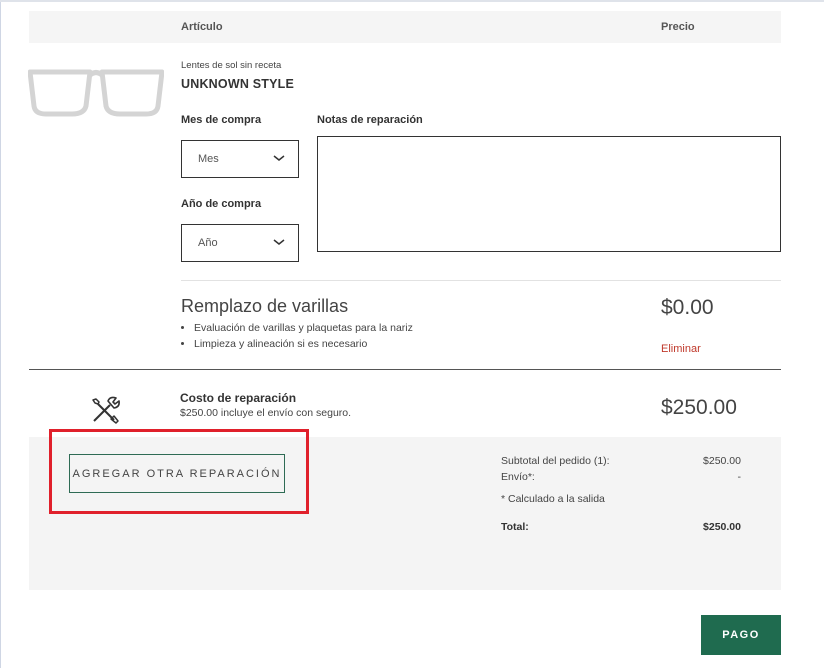 This screenshot has width=824, height=668. What do you see at coordinates (106, 410) in the screenshot?
I see `tools-icon` at bounding box center [106, 410].